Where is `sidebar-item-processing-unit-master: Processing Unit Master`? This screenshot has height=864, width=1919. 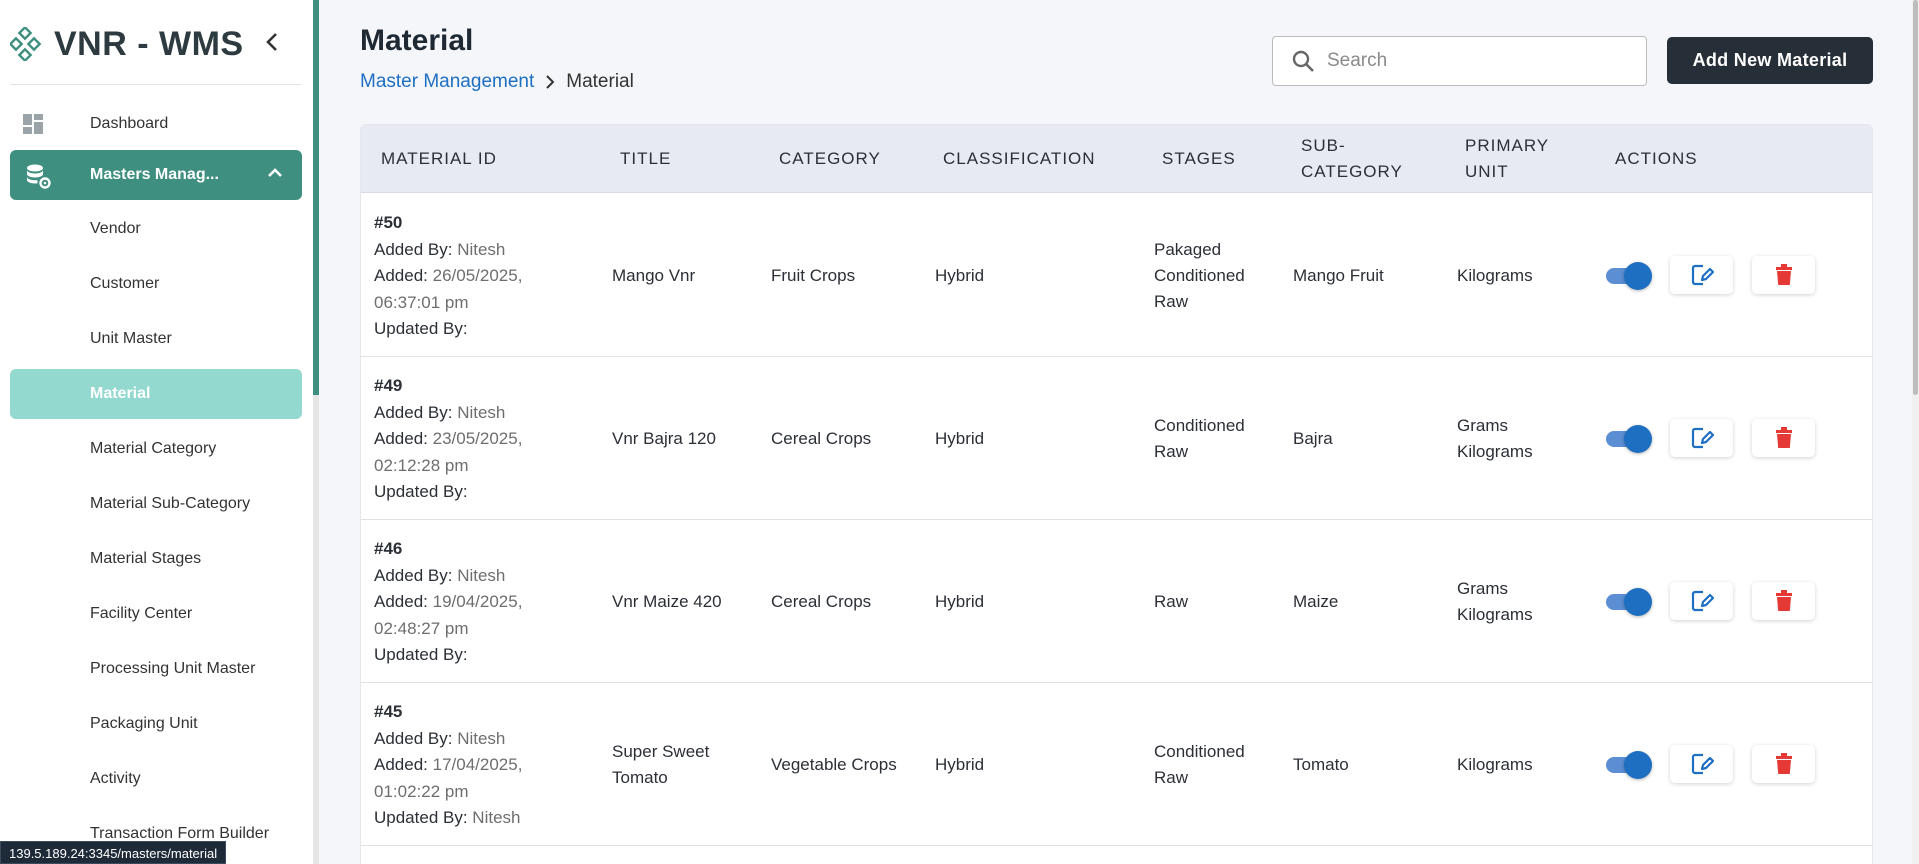 sidebar-item-processing-unit-master: Processing Unit Master is located at coordinates (156, 669).